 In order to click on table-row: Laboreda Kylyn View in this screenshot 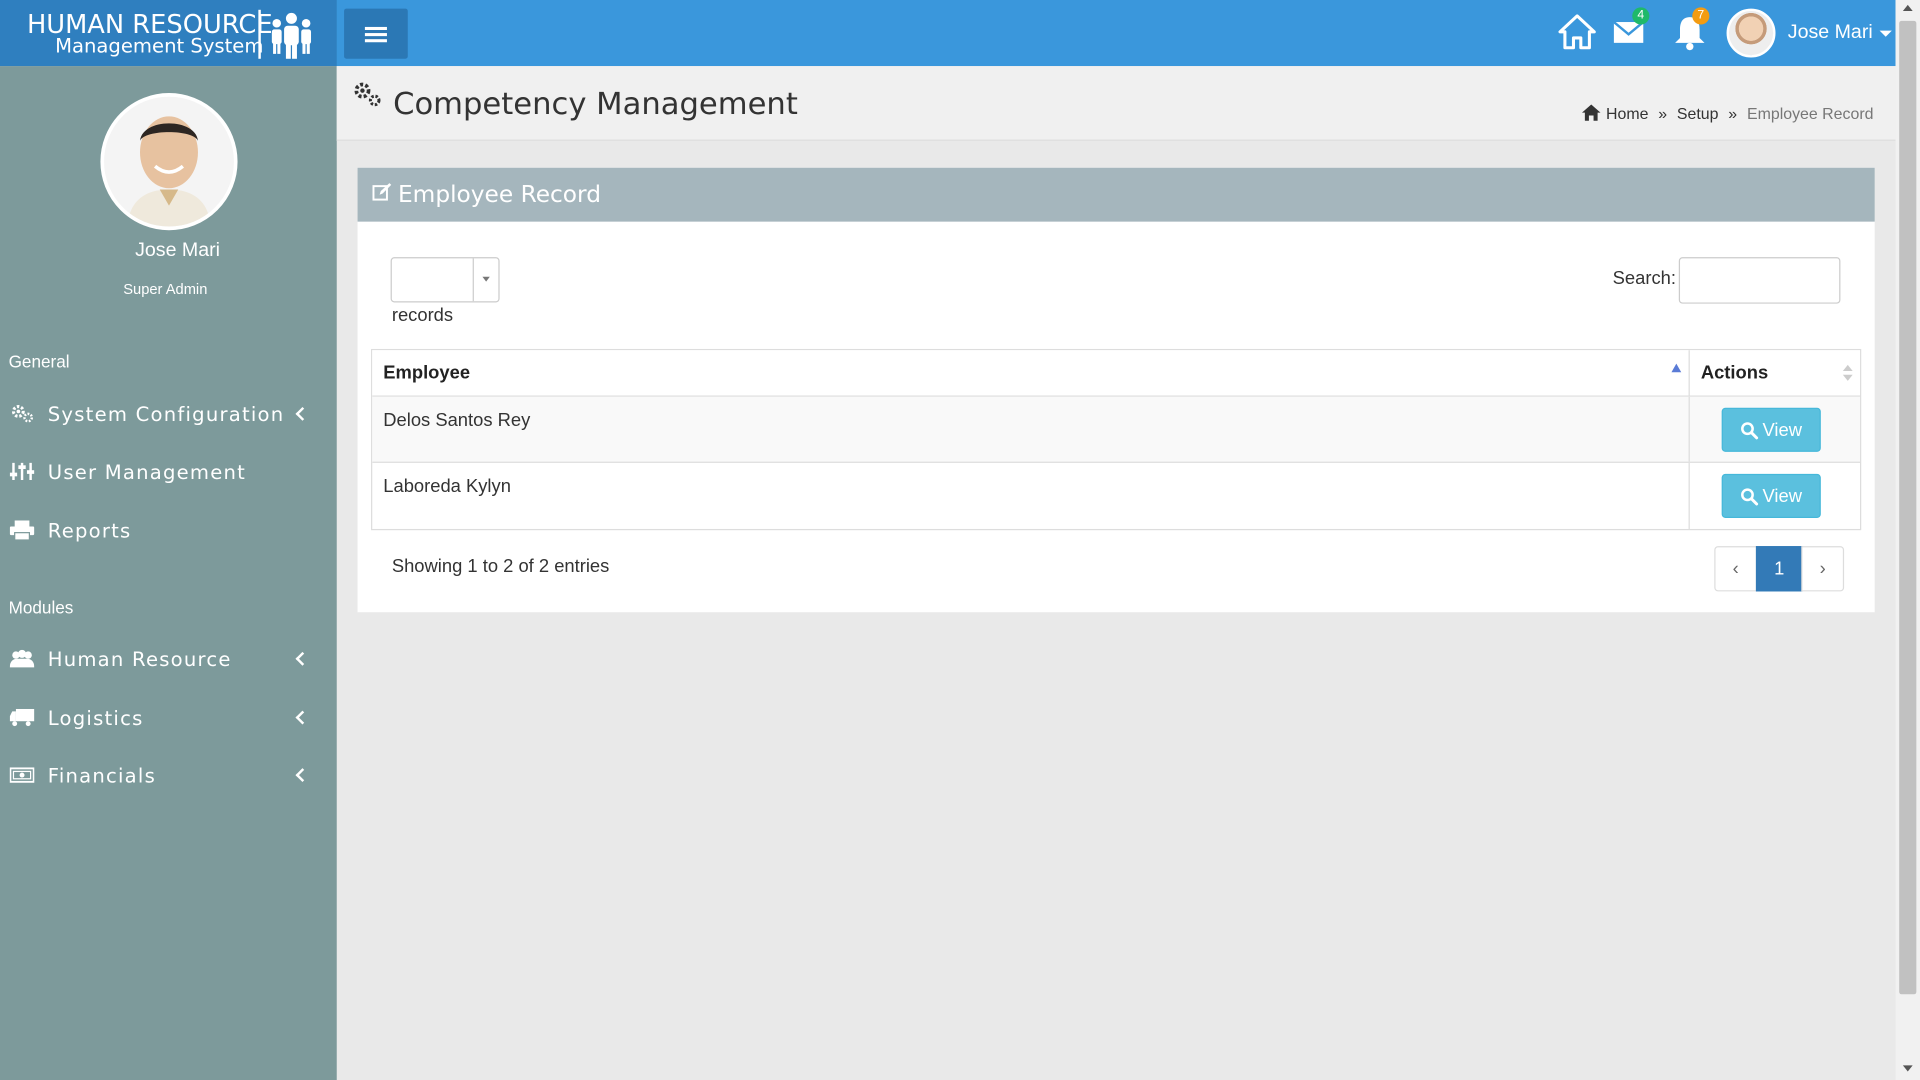, I will do `click(1116, 495)`.